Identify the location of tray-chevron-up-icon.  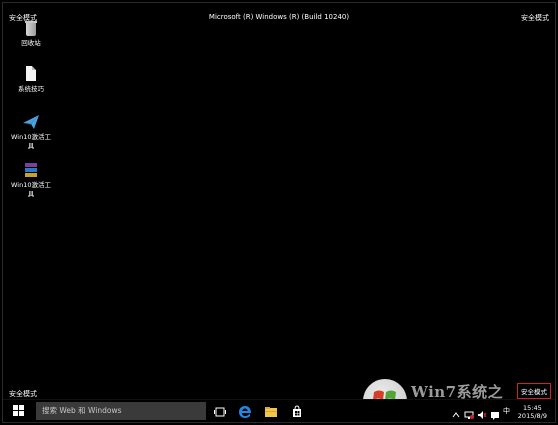
(456, 412).